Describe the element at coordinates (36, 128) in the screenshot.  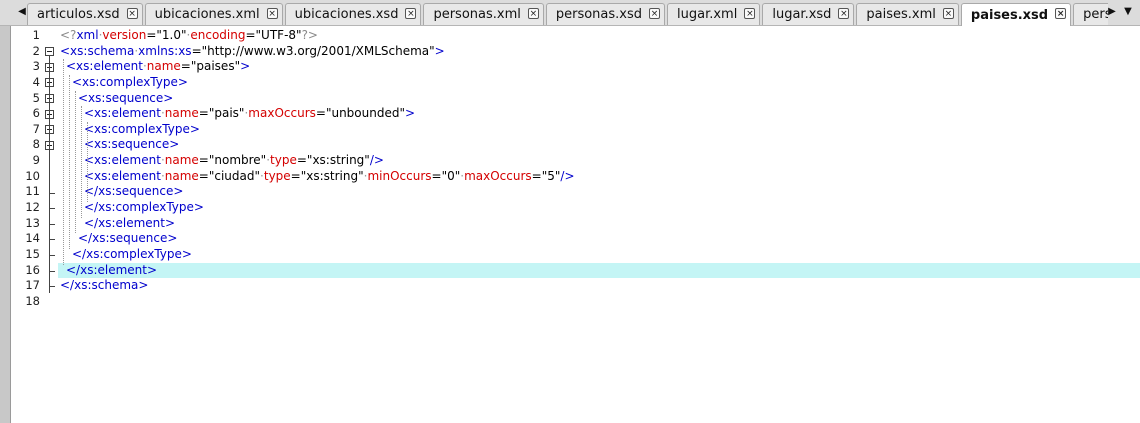
I see `line-number: 7` at that location.